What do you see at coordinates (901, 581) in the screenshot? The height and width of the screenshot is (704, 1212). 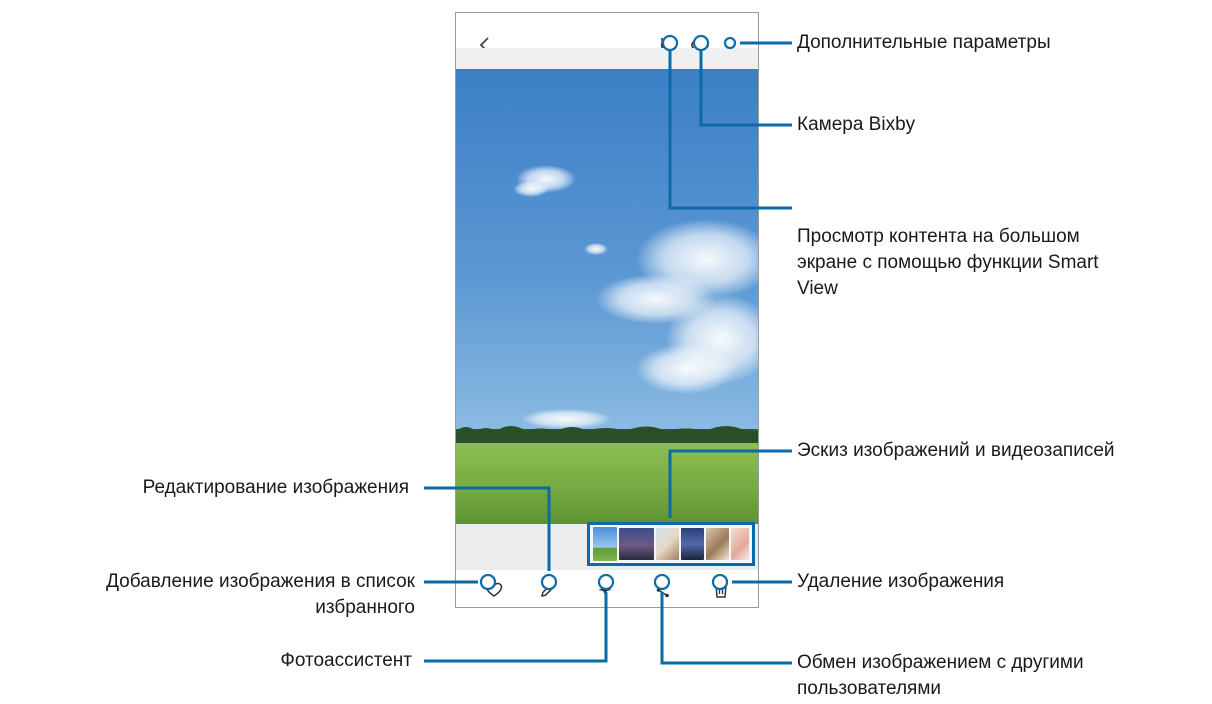 I see `label-delete-image: Удаление изображения` at bounding box center [901, 581].